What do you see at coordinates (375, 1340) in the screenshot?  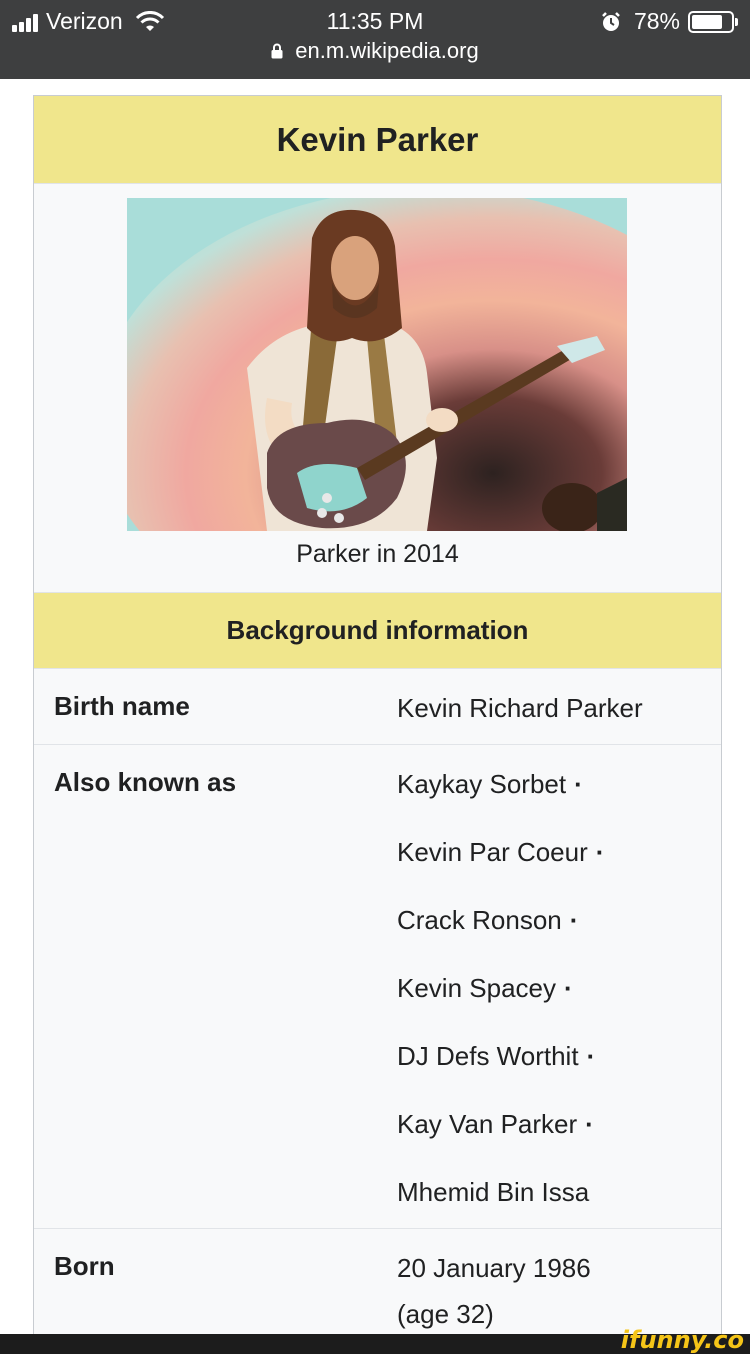 I see `watermark-bar: ifunny.co` at bounding box center [375, 1340].